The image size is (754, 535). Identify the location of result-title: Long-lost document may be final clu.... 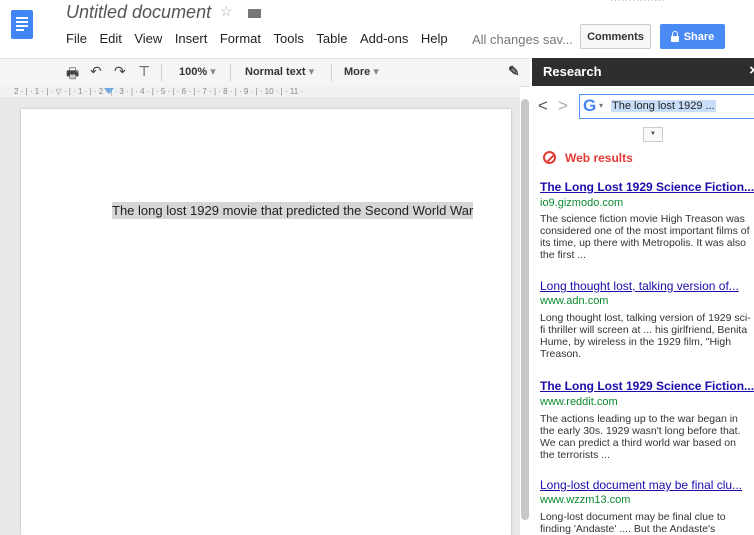
(647, 485).